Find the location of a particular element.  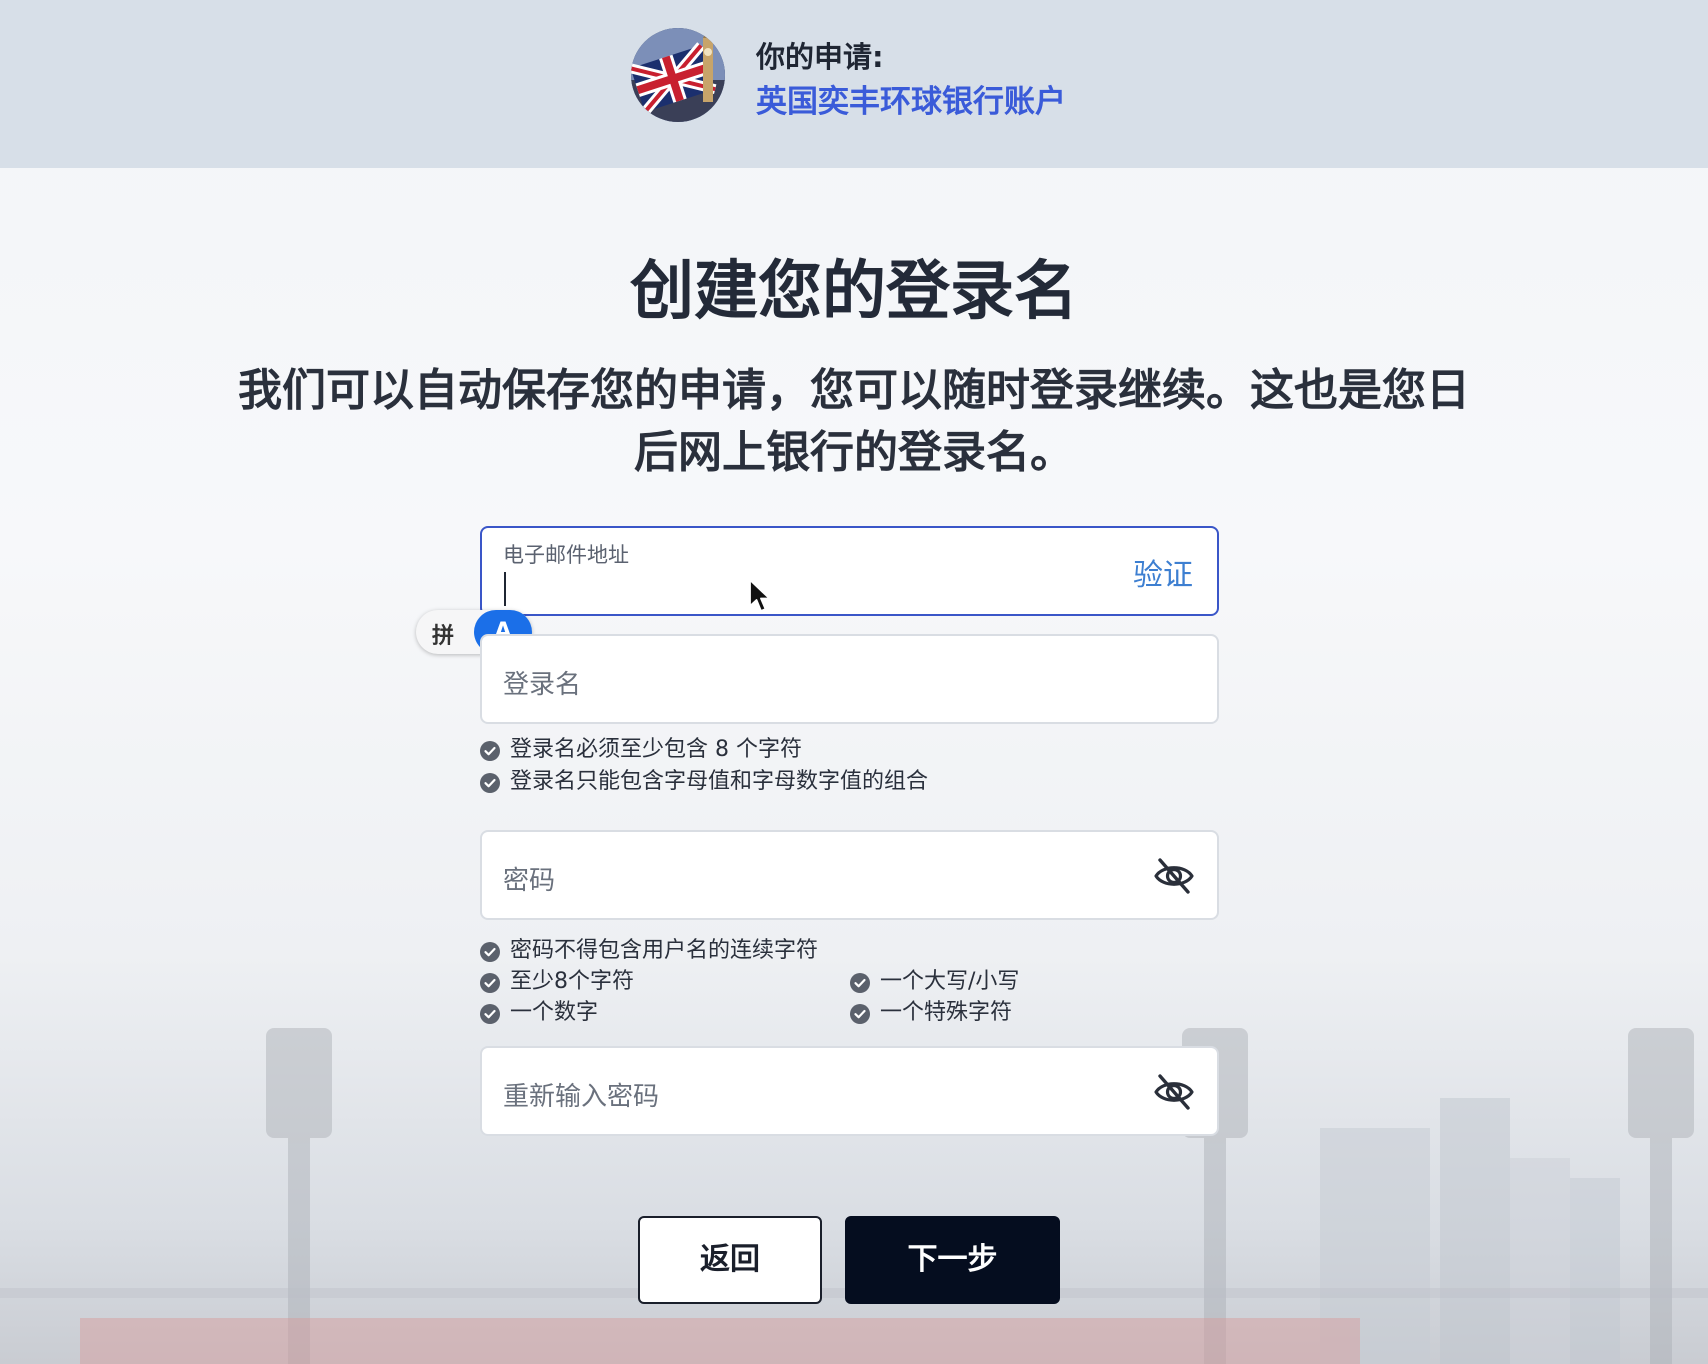

login-name-field: 登录名 is located at coordinates (849, 679).